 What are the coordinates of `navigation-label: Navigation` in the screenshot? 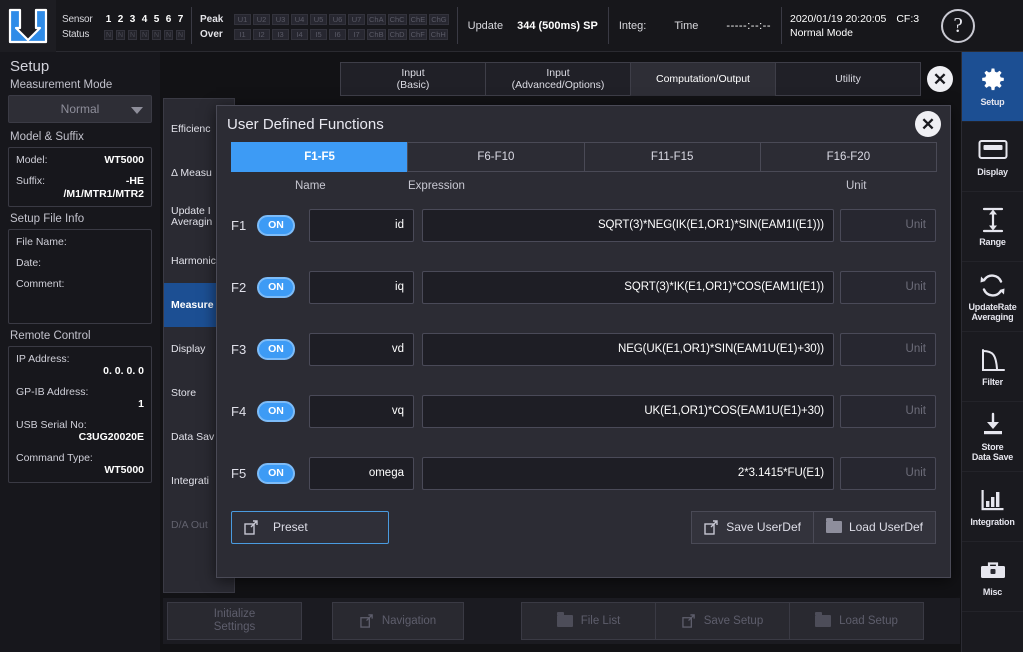 It's located at (409, 620).